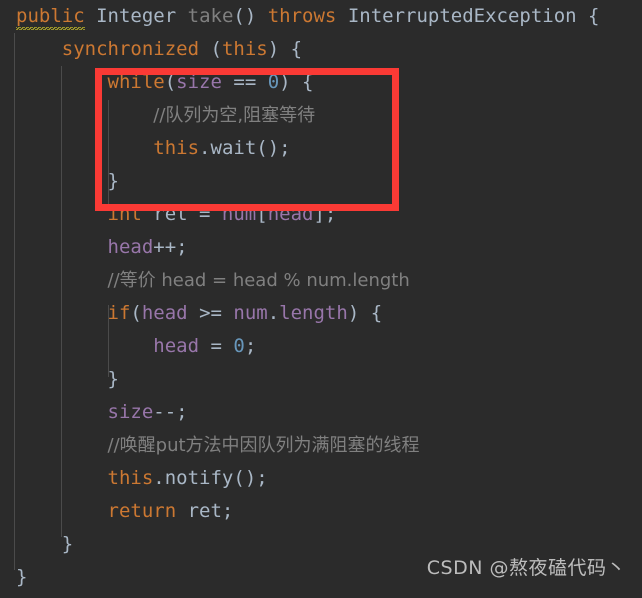 This screenshot has width=642, height=598. What do you see at coordinates (216, 346) in the screenshot?
I see `code-token-plain: =` at bounding box center [216, 346].